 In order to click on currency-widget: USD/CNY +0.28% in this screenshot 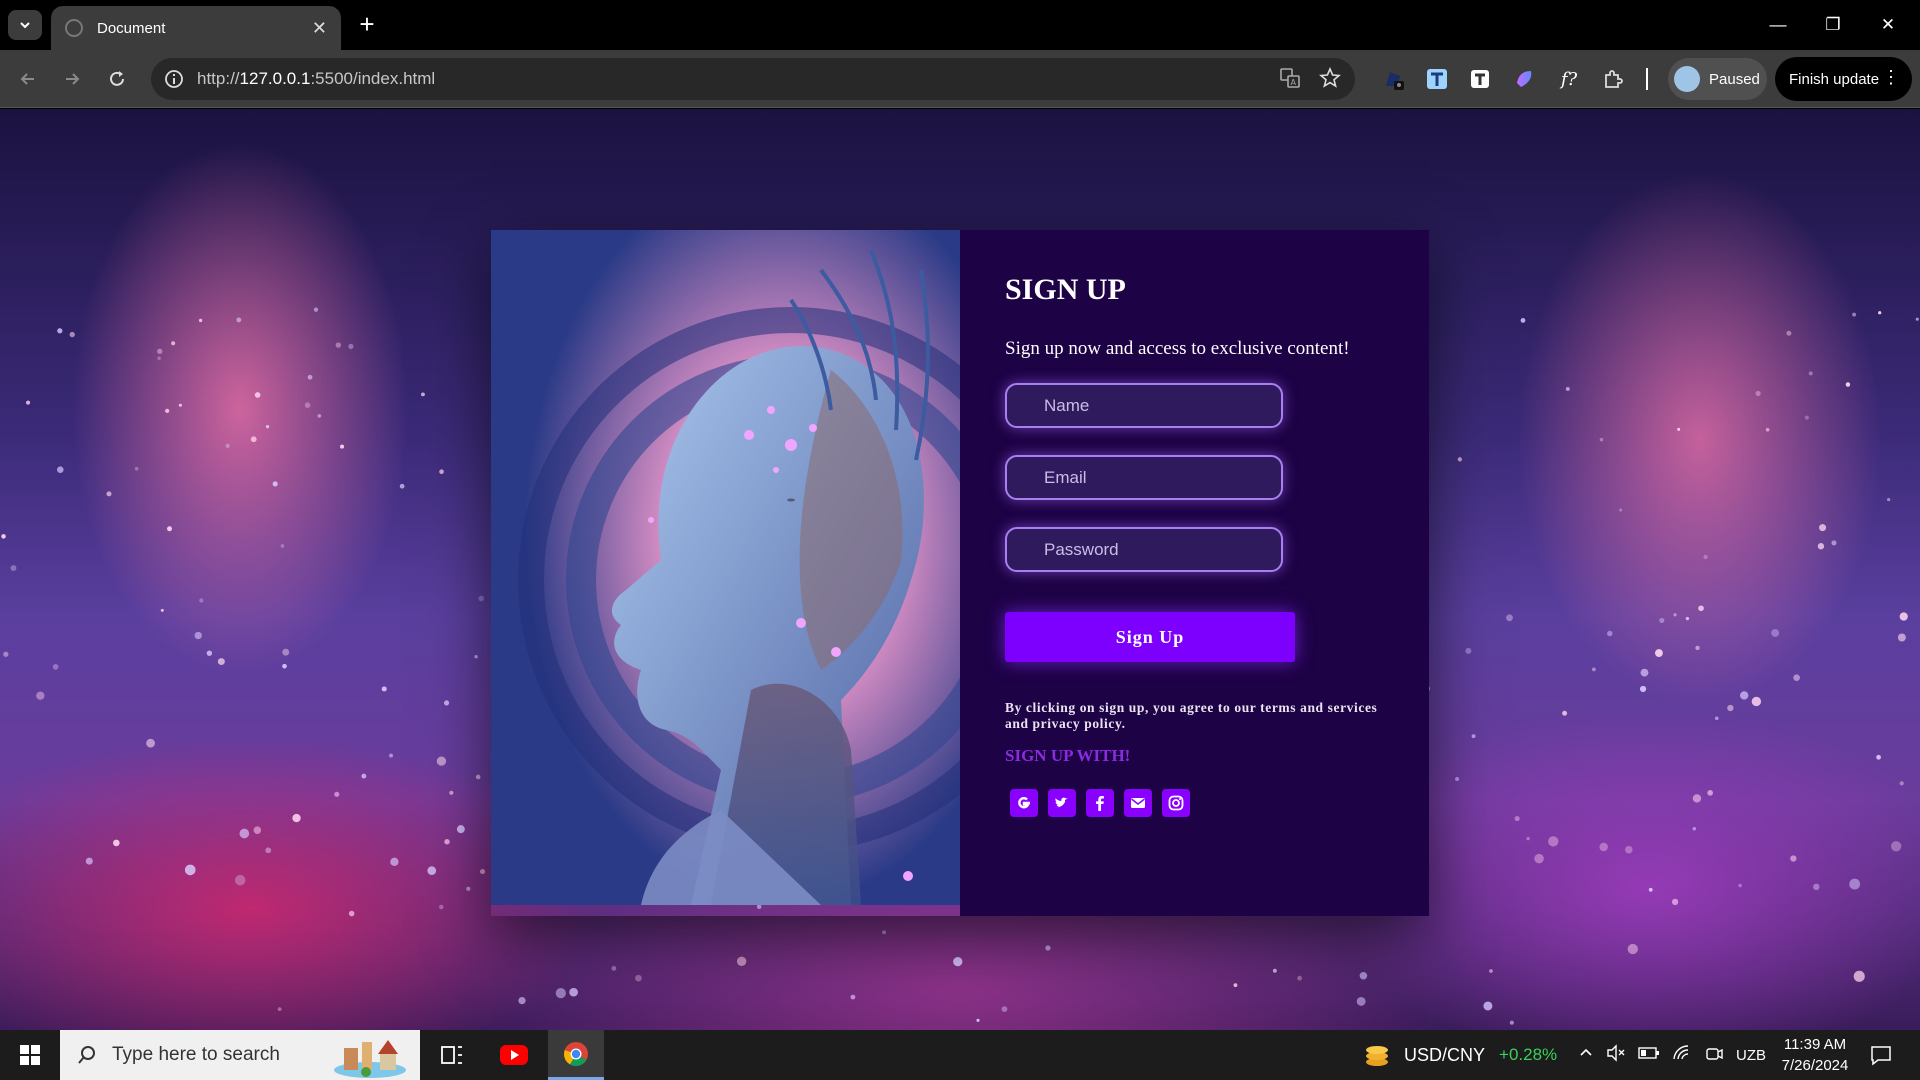, I will do `click(1459, 1055)`.